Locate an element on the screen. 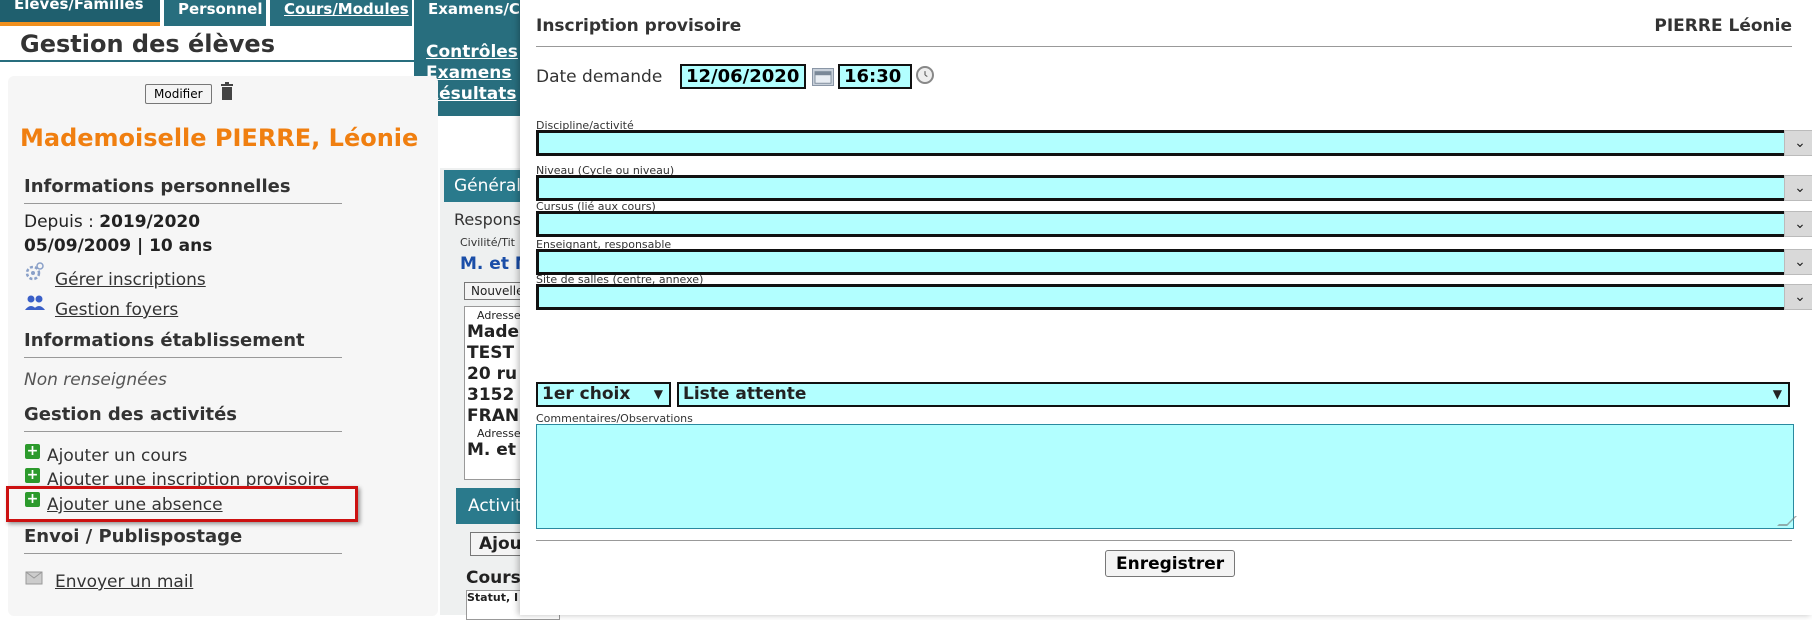 Image resolution: width=1812 pixels, height=620 pixels. cursus-select is located at coordinates (1165, 224).